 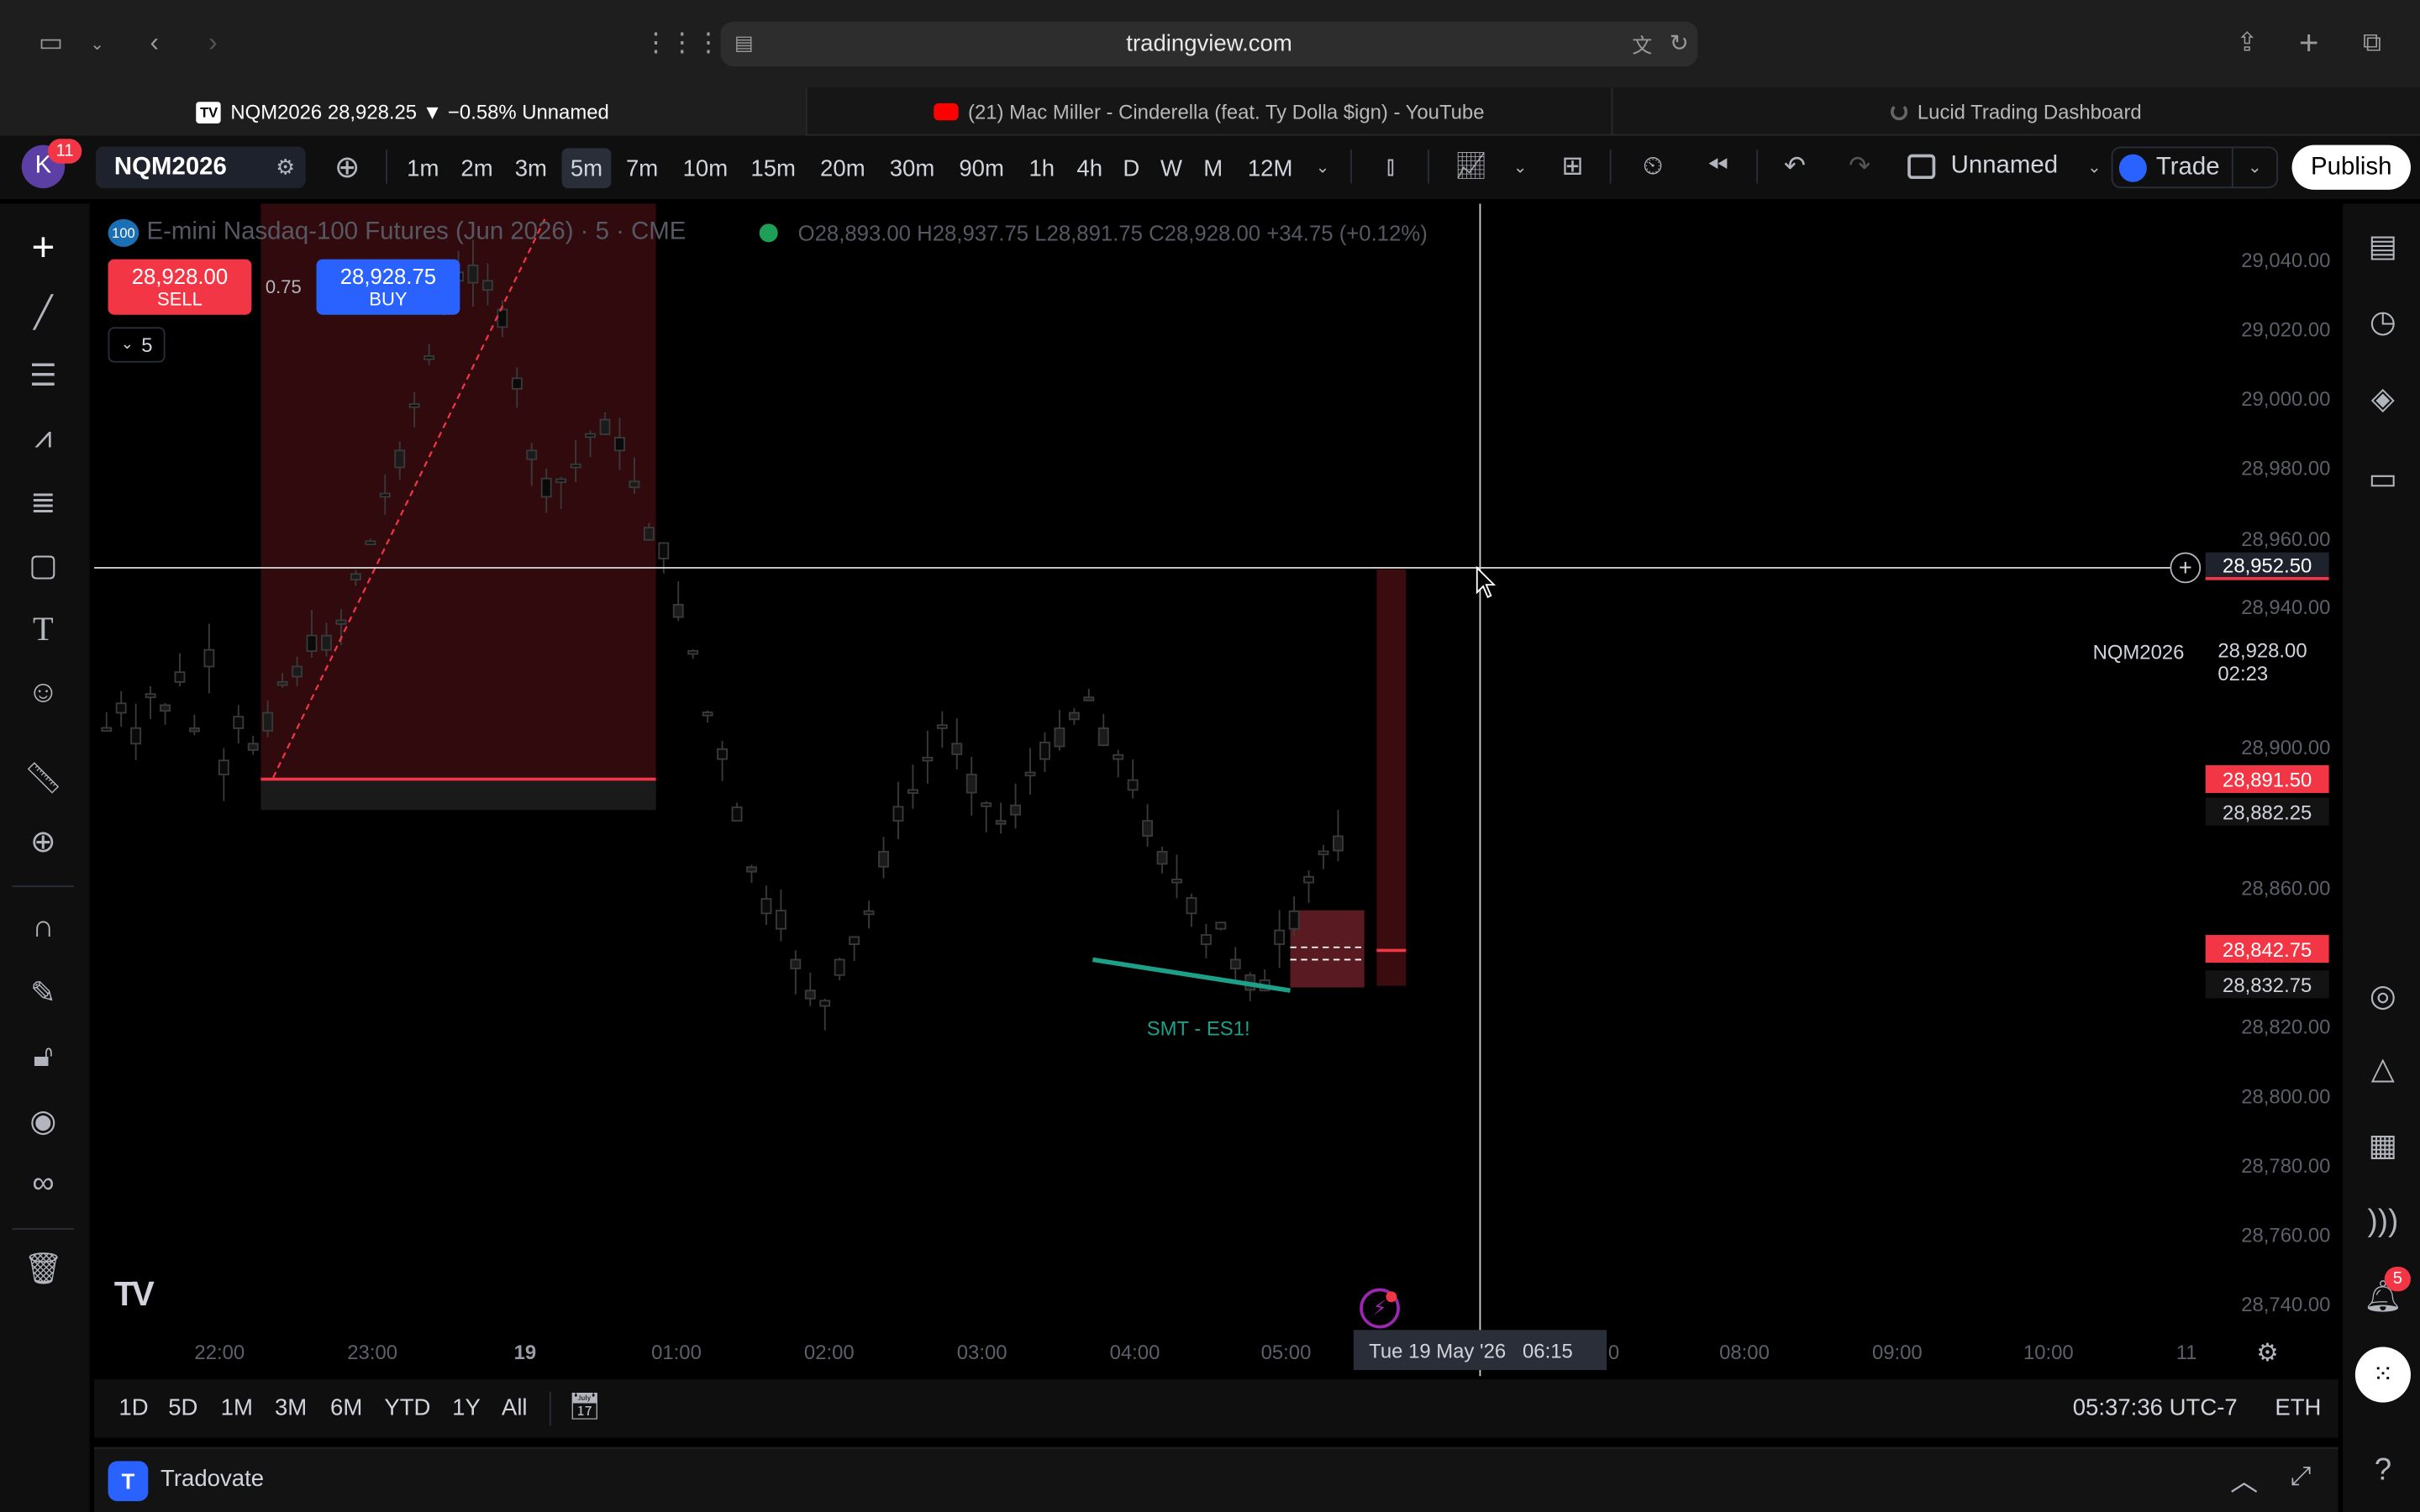 I want to click on trade-button: Trade ⌄, so click(x=2195, y=167).